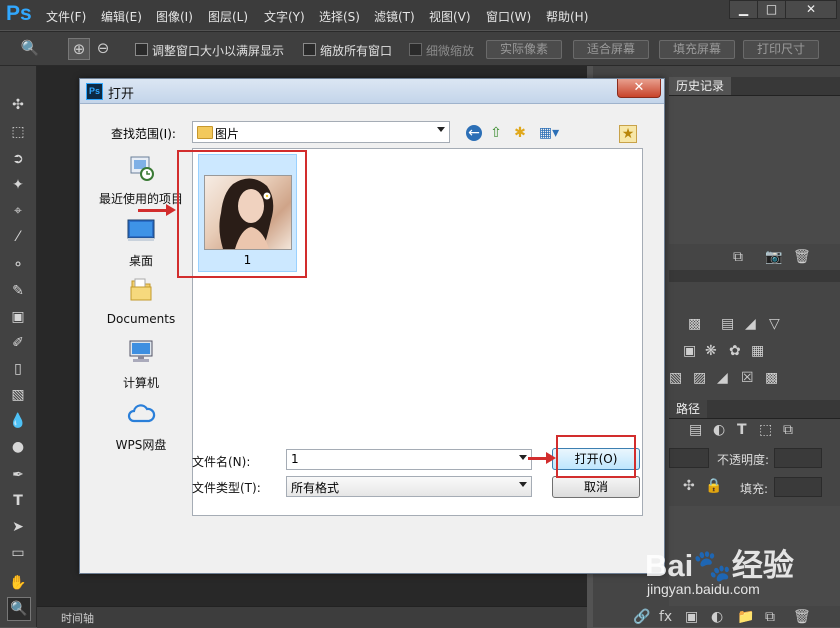 This screenshot has width=840, height=628. What do you see at coordinates (747, 378) in the screenshot?
I see `selective-color-icon: ☒` at bounding box center [747, 378].